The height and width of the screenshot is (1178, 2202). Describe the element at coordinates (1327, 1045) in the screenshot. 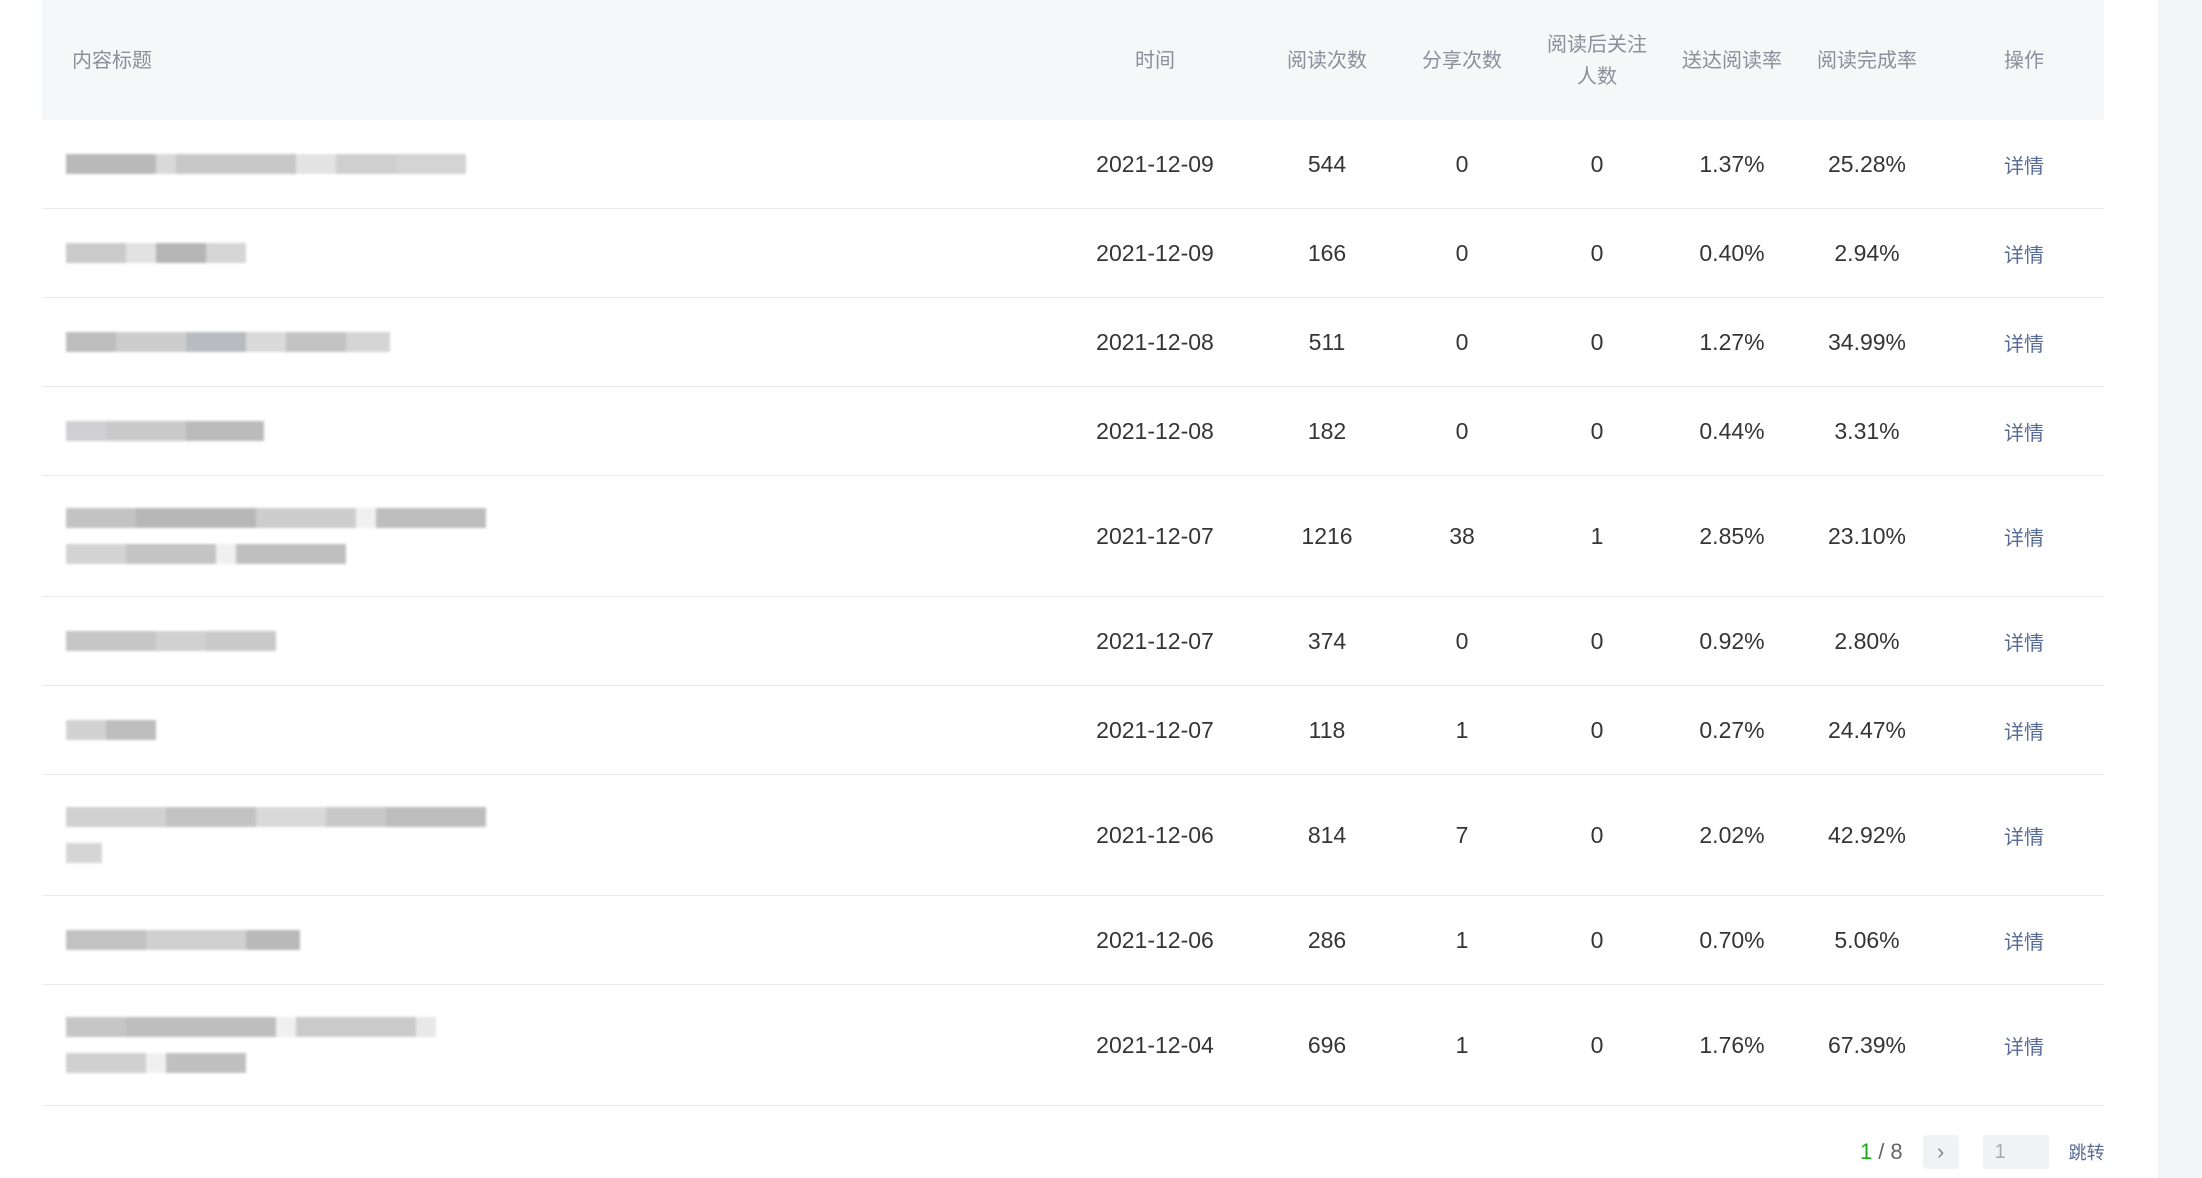

I see `cell-reads: 696` at that location.